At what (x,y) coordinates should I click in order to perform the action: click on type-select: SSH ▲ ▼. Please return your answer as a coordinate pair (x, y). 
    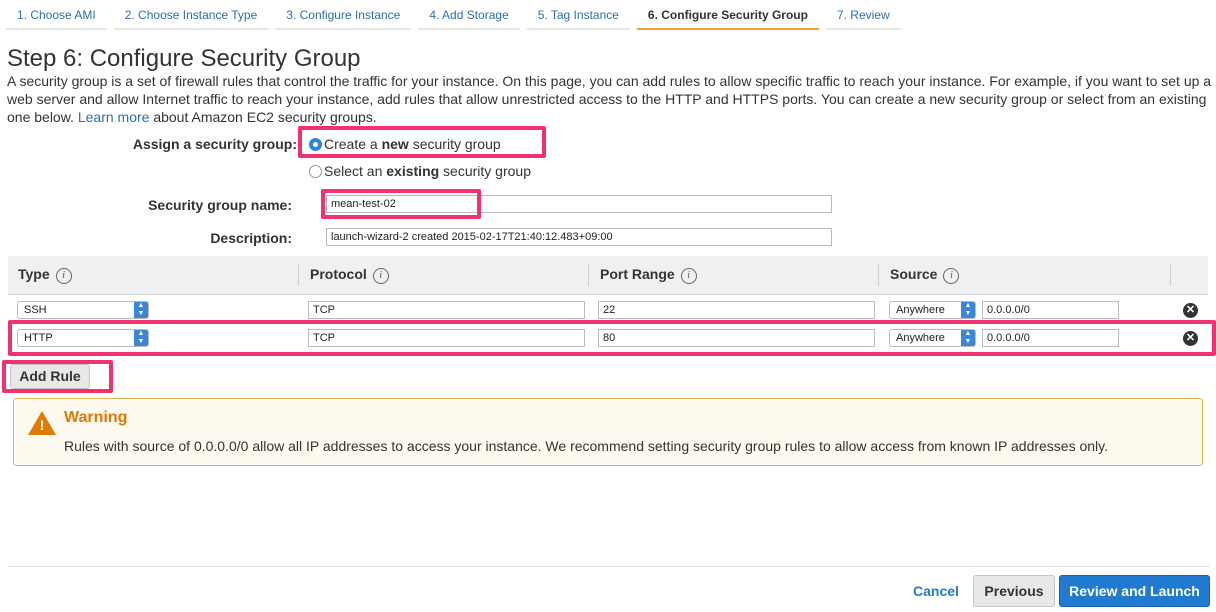
    Looking at the image, I should click on (83, 310).